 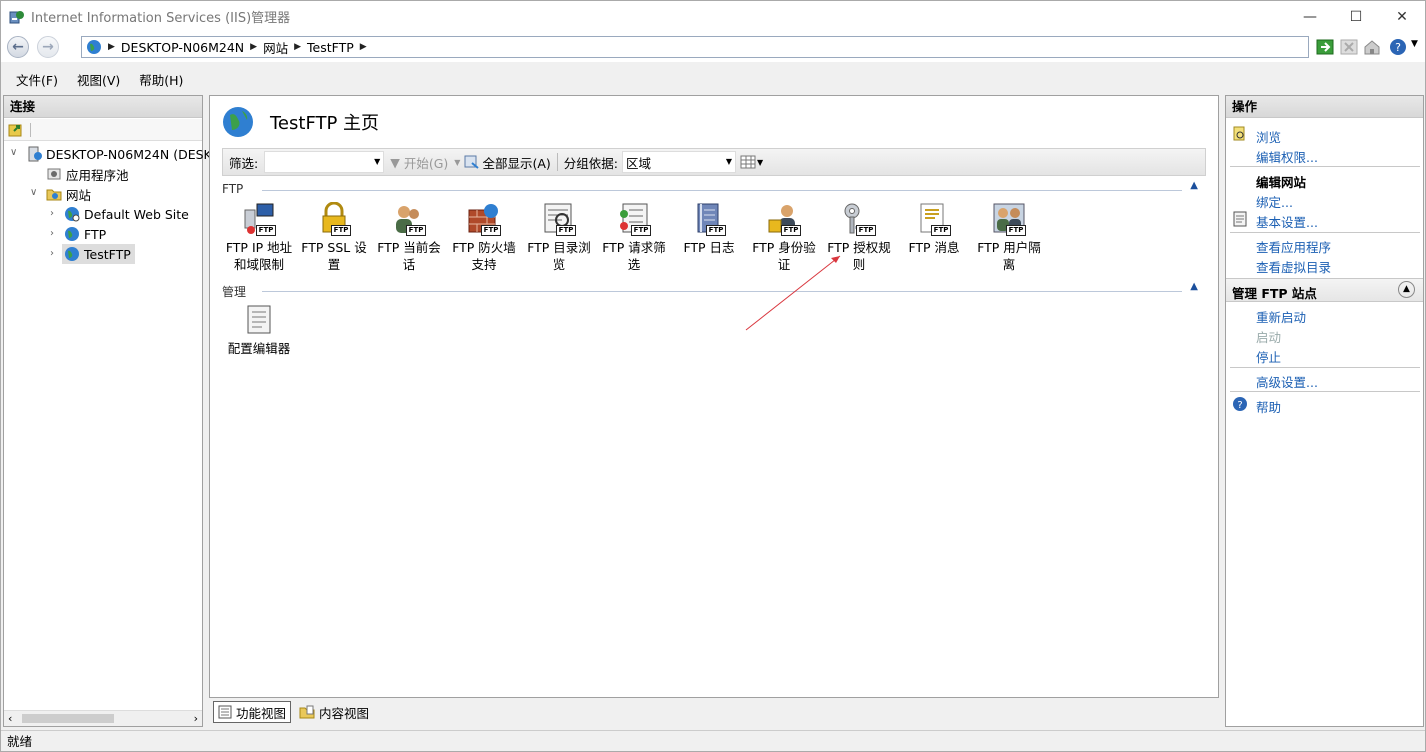 What do you see at coordinates (377, 161) in the screenshot?
I see `dropdown-arrow-icon: ▼` at bounding box center [377, 161].